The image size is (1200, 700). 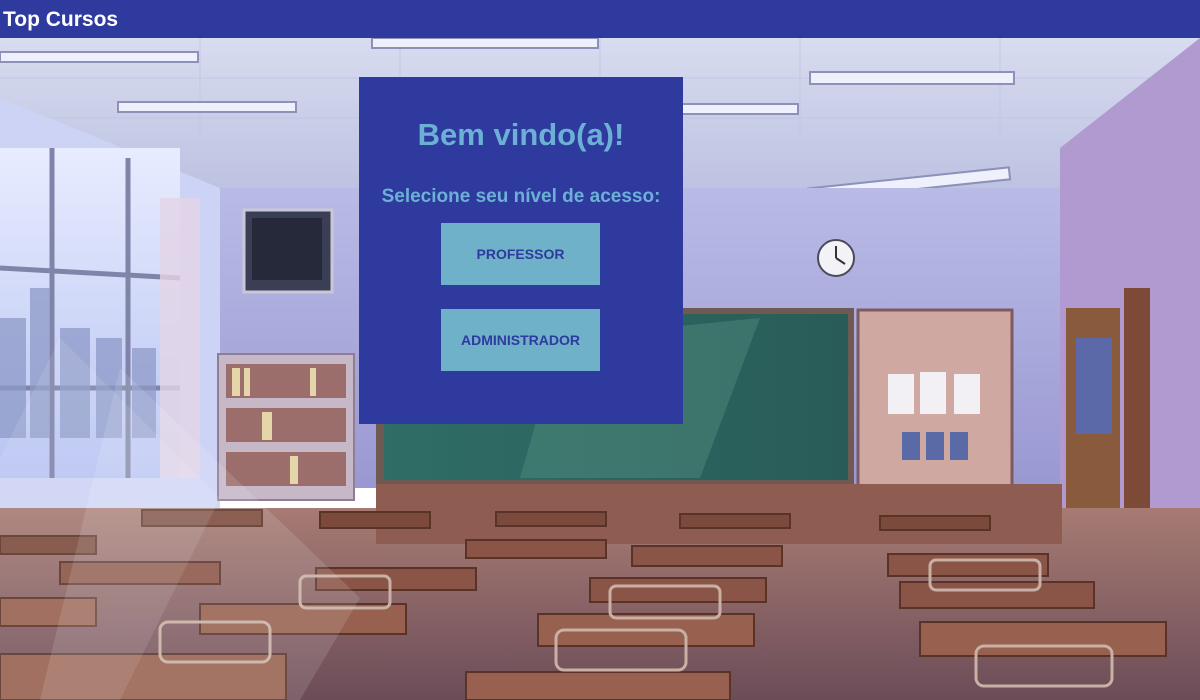 What do you see at coordinates (521, 134) in the screenshot?
I see `welcome-heading: Bem vindo(a)!` at bounding box center [521, 134].